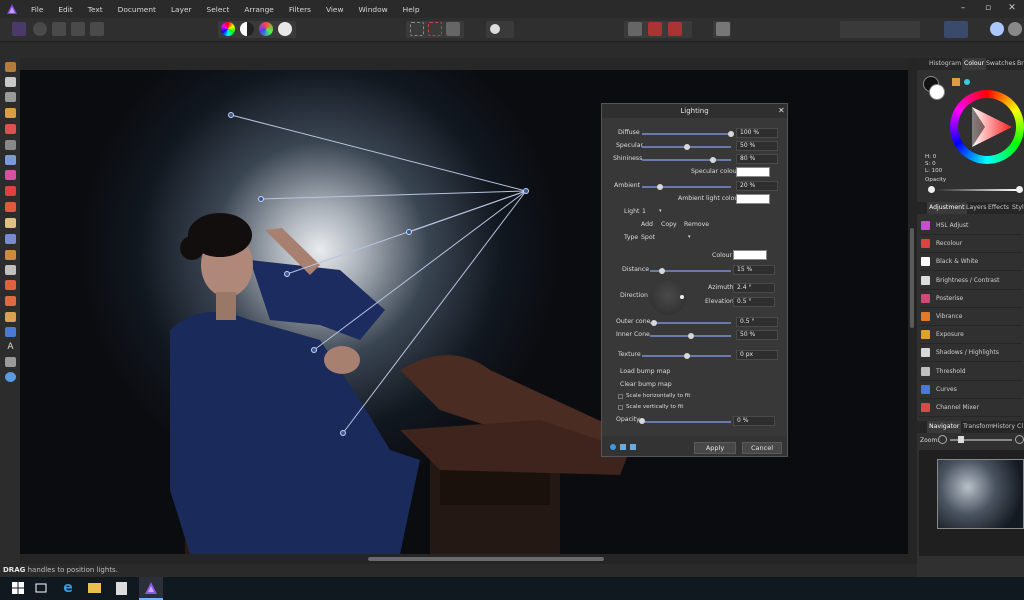  What do you see at coordinates (10, 160) in the screenshot?
I see `flood-fill-icon` at bounding box center [10, 160].